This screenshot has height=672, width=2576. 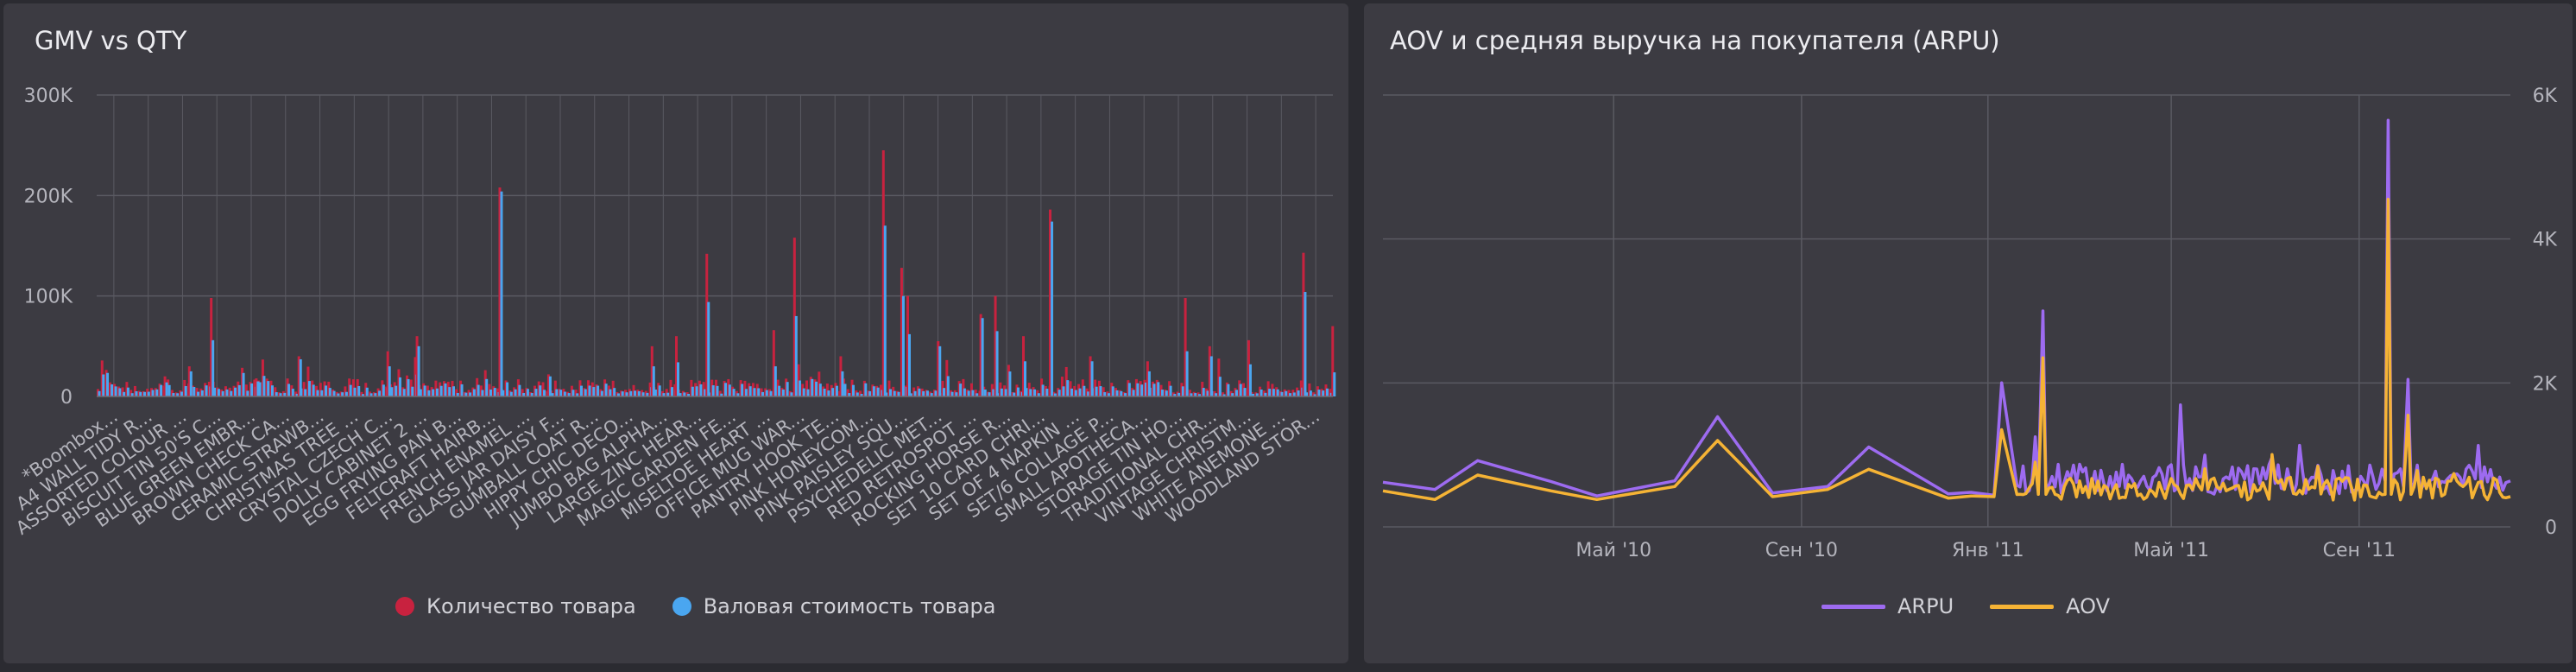 I want to click on aov-legend-swatch, so click(x=2022, y=606).